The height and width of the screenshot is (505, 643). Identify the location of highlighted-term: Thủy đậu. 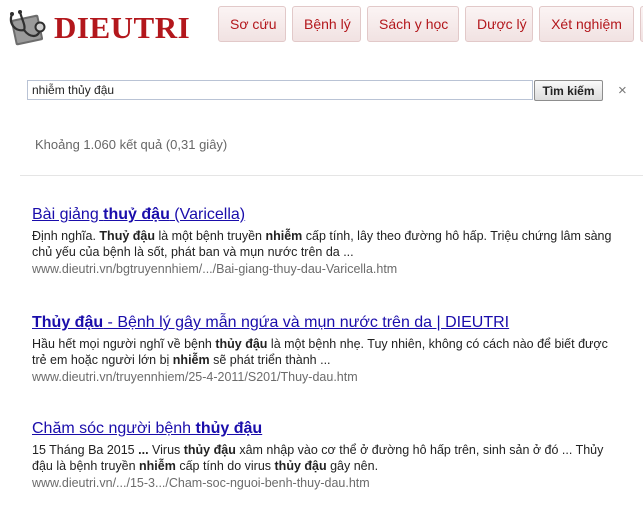
(68, 322).